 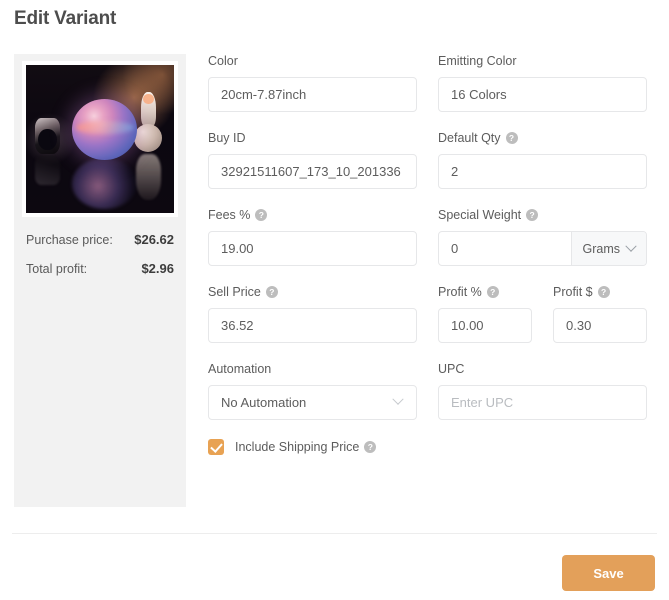 I want to click on purchase-price-value: $26.62, so click(x=154, y=239).